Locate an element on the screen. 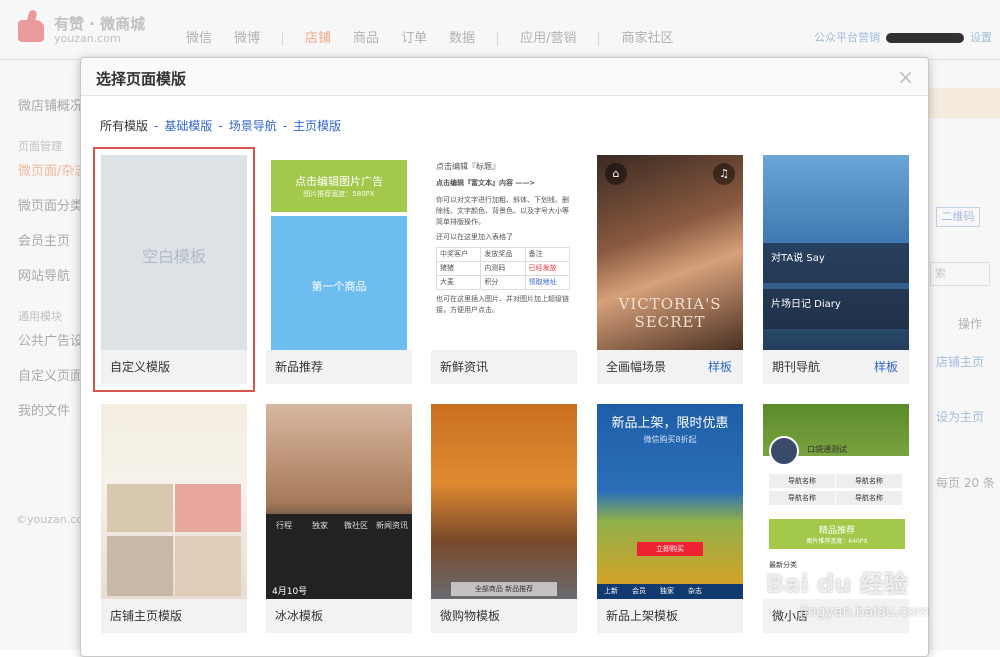 This screenshot has height=657, width=1000. shop-tabs: 全部商品 新品推荐 is located at coordinates (504, 589).